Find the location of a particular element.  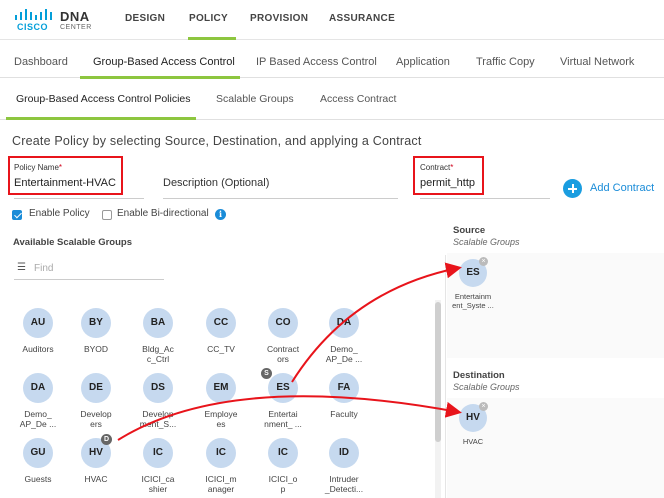

destination-drag-arrow is located at coordinates (289, 418).